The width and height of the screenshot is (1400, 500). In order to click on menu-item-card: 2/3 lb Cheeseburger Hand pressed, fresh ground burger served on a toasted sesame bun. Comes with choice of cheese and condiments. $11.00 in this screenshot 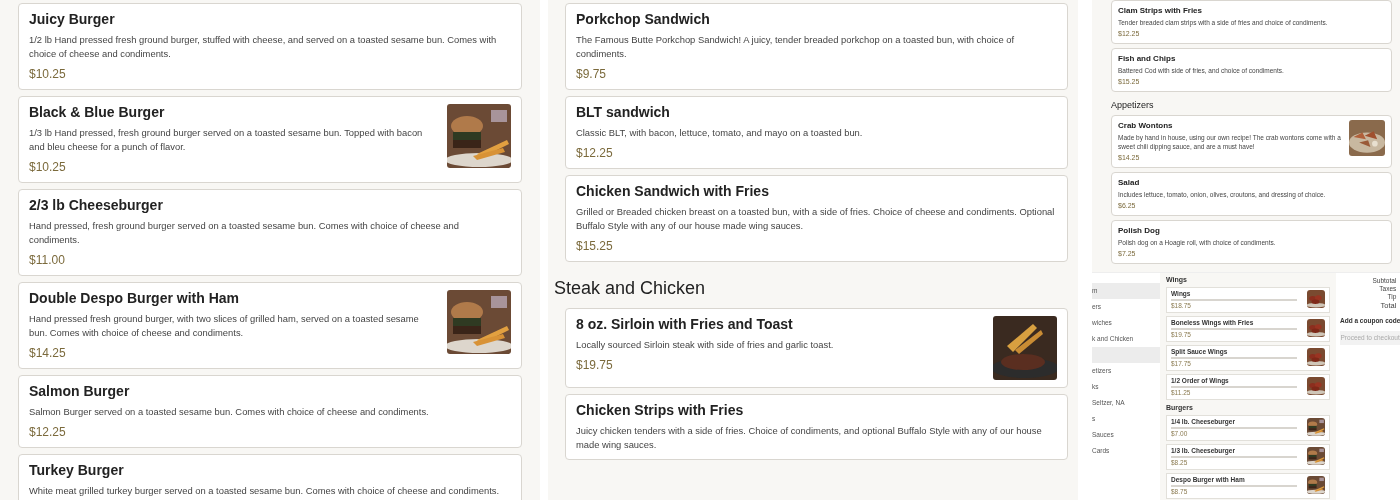, I will do `click(270, 232)`.